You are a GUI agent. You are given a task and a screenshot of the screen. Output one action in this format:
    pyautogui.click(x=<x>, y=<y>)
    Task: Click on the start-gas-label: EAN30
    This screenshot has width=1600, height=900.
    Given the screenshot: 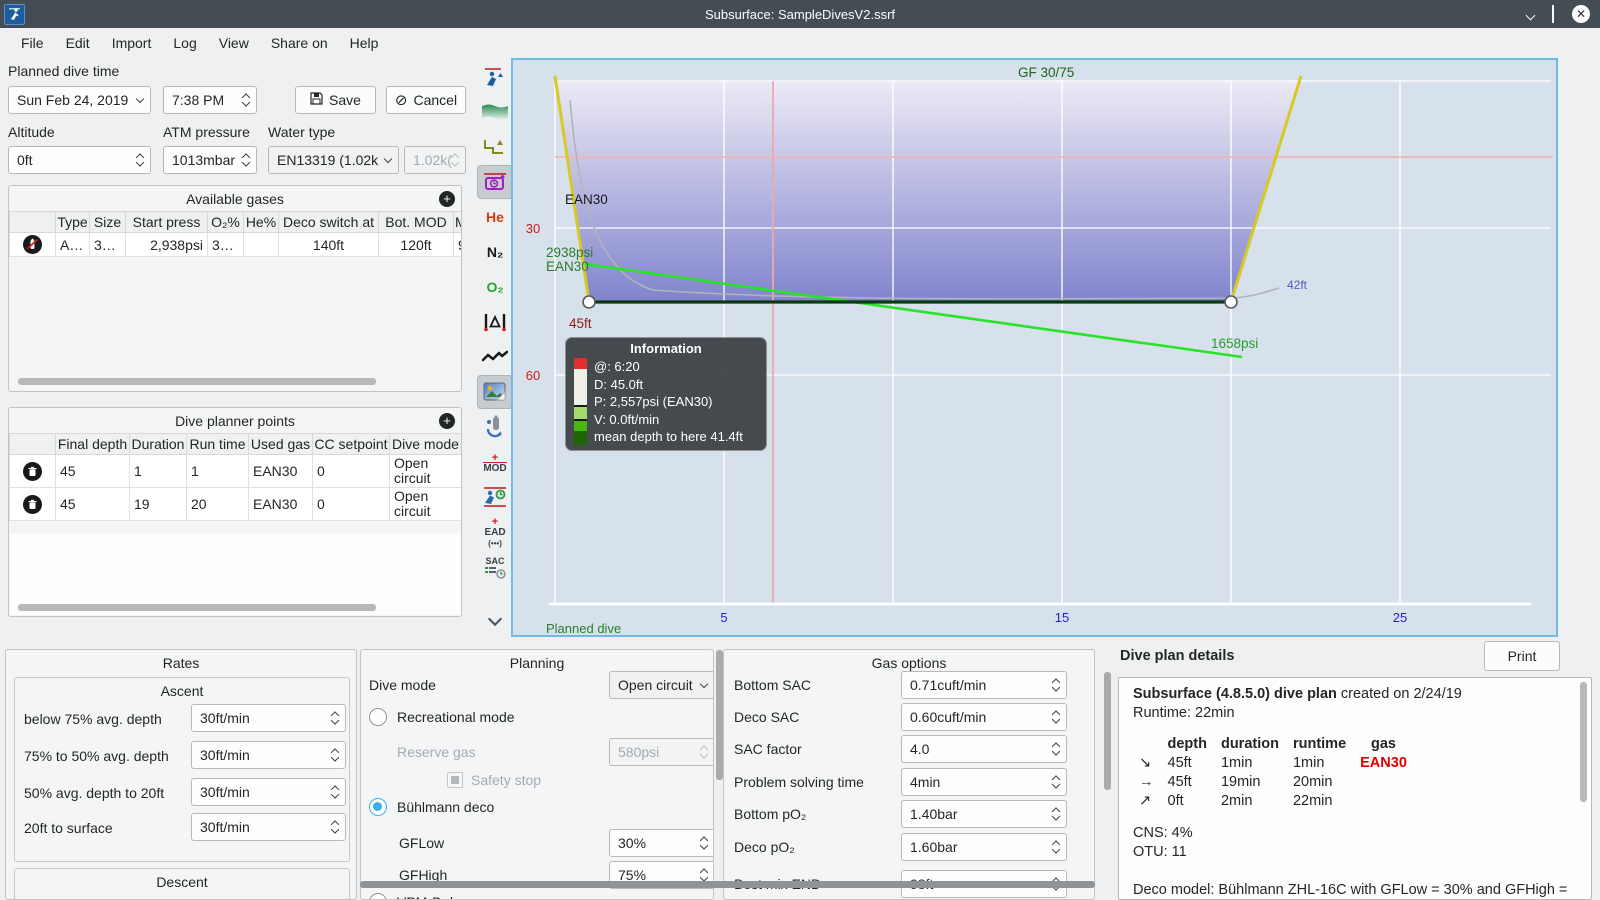 What is the action you would take?
    pyautogui.click(x=567, y=266)
    